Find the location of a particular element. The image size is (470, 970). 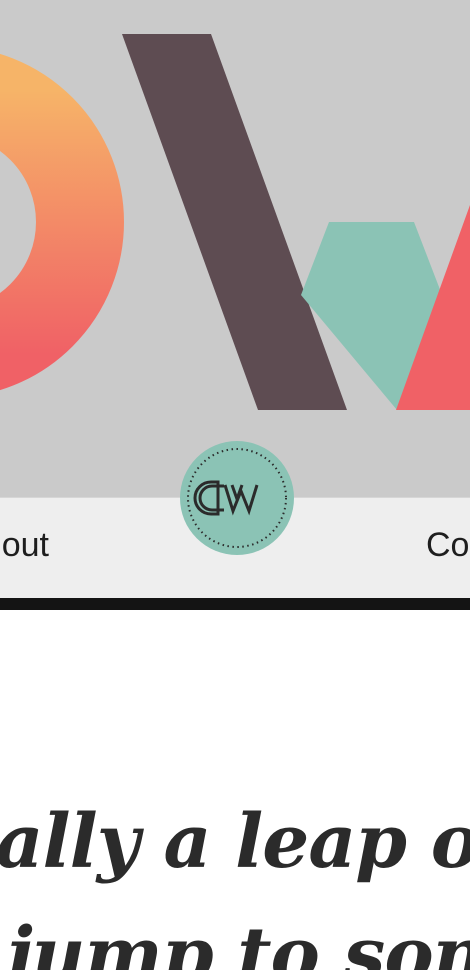

nav-link-about: out is located at coordinates (25, 545).